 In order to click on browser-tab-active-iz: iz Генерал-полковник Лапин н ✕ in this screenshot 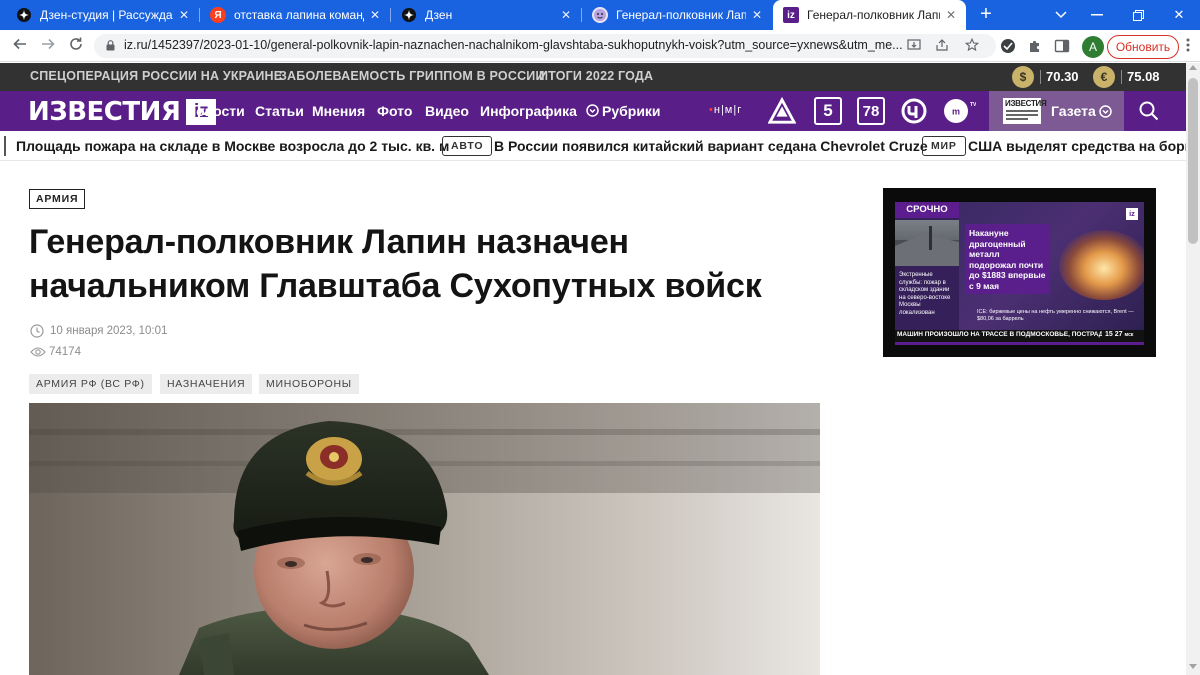, I will do `click(869, 15)`.